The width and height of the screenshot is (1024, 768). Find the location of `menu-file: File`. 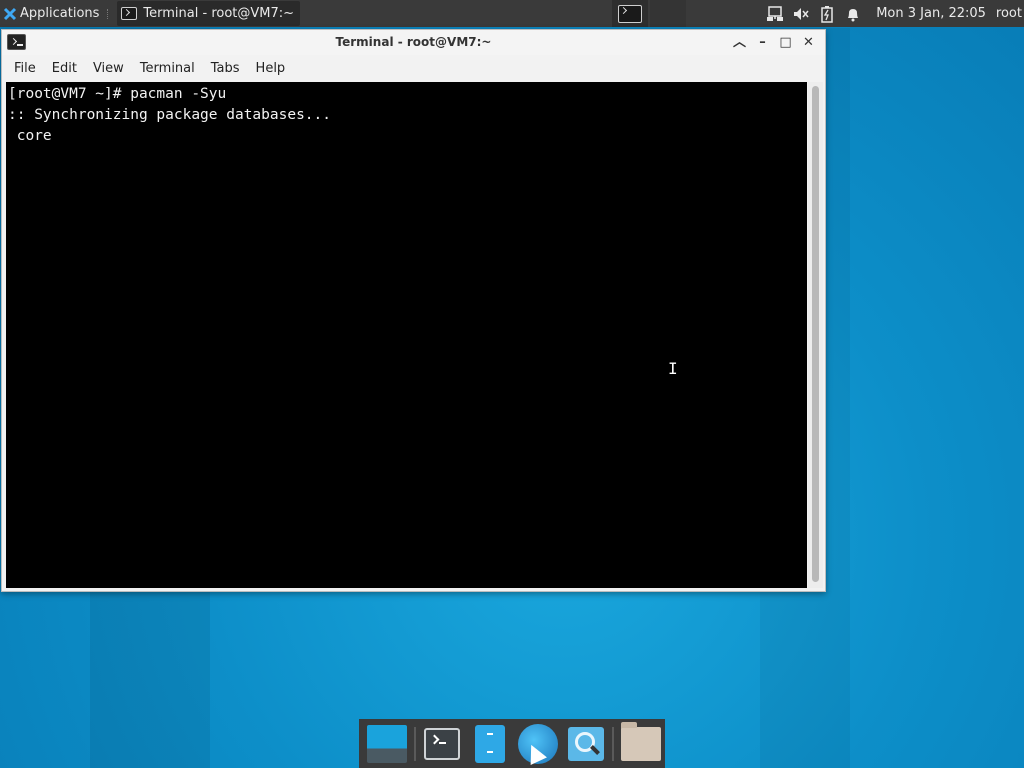

menu-file: File is located at coordinates (25, 68).